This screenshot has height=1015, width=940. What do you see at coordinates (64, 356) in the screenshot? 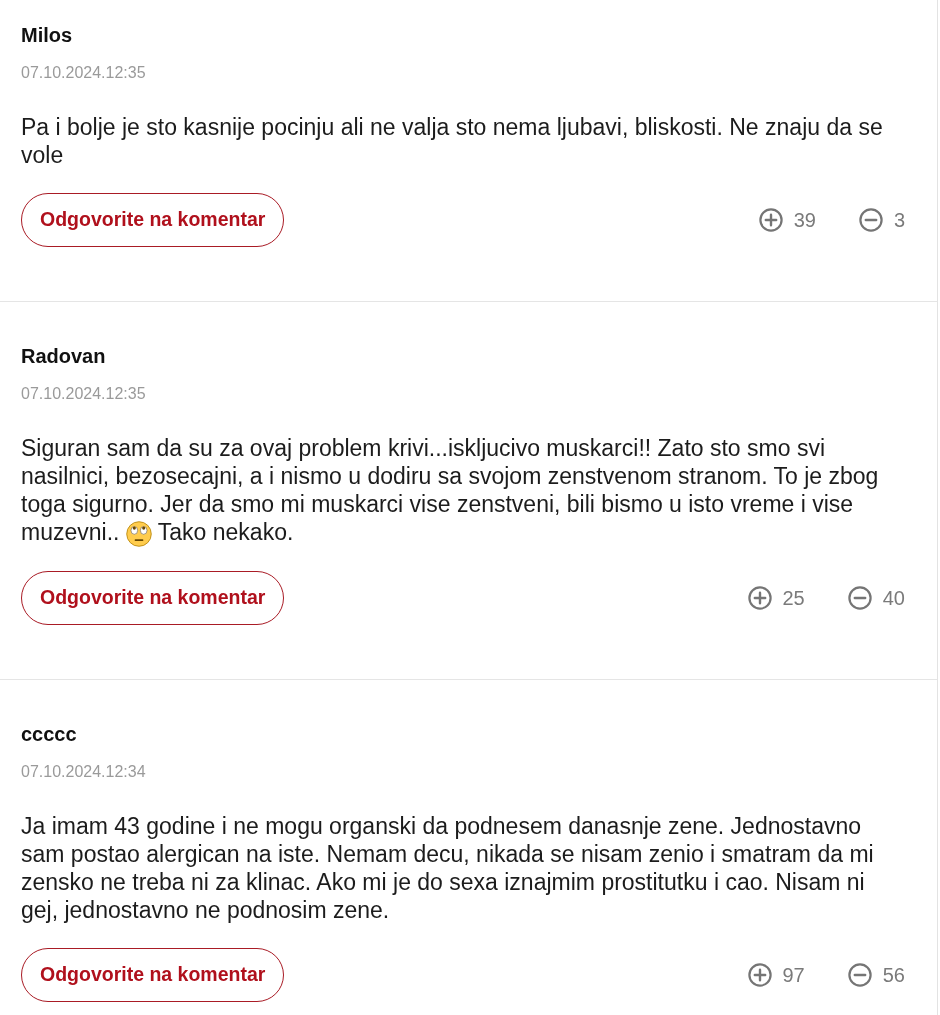
I see `author-name: Radovan` at bounding box center [64, 356].